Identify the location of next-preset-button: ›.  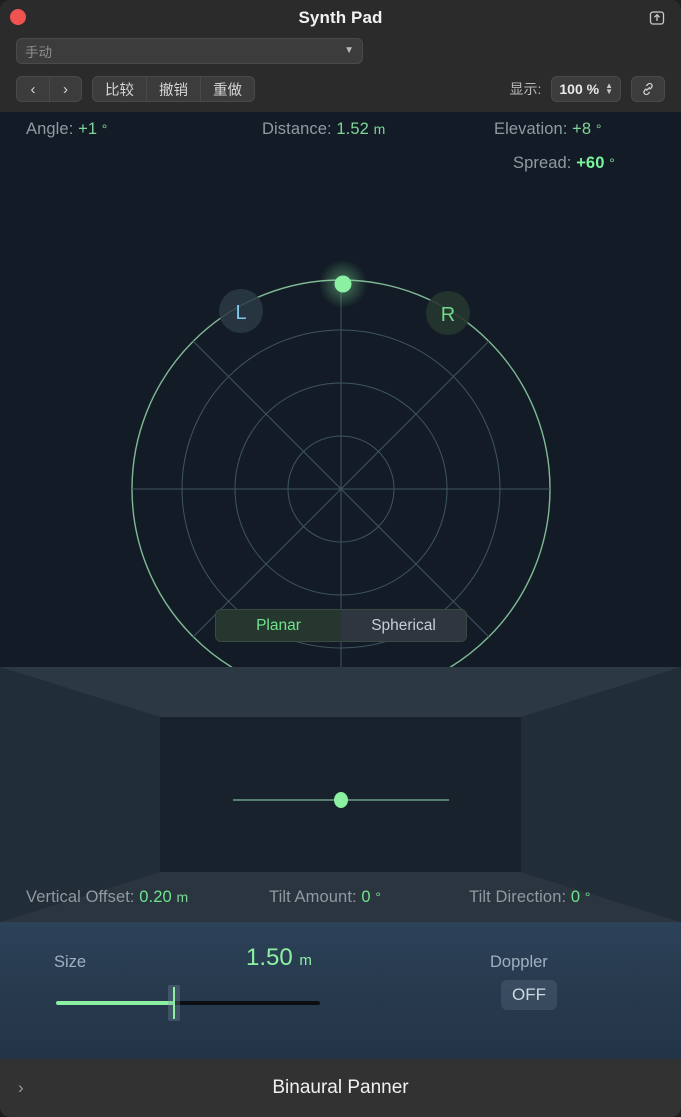
(65, 89).